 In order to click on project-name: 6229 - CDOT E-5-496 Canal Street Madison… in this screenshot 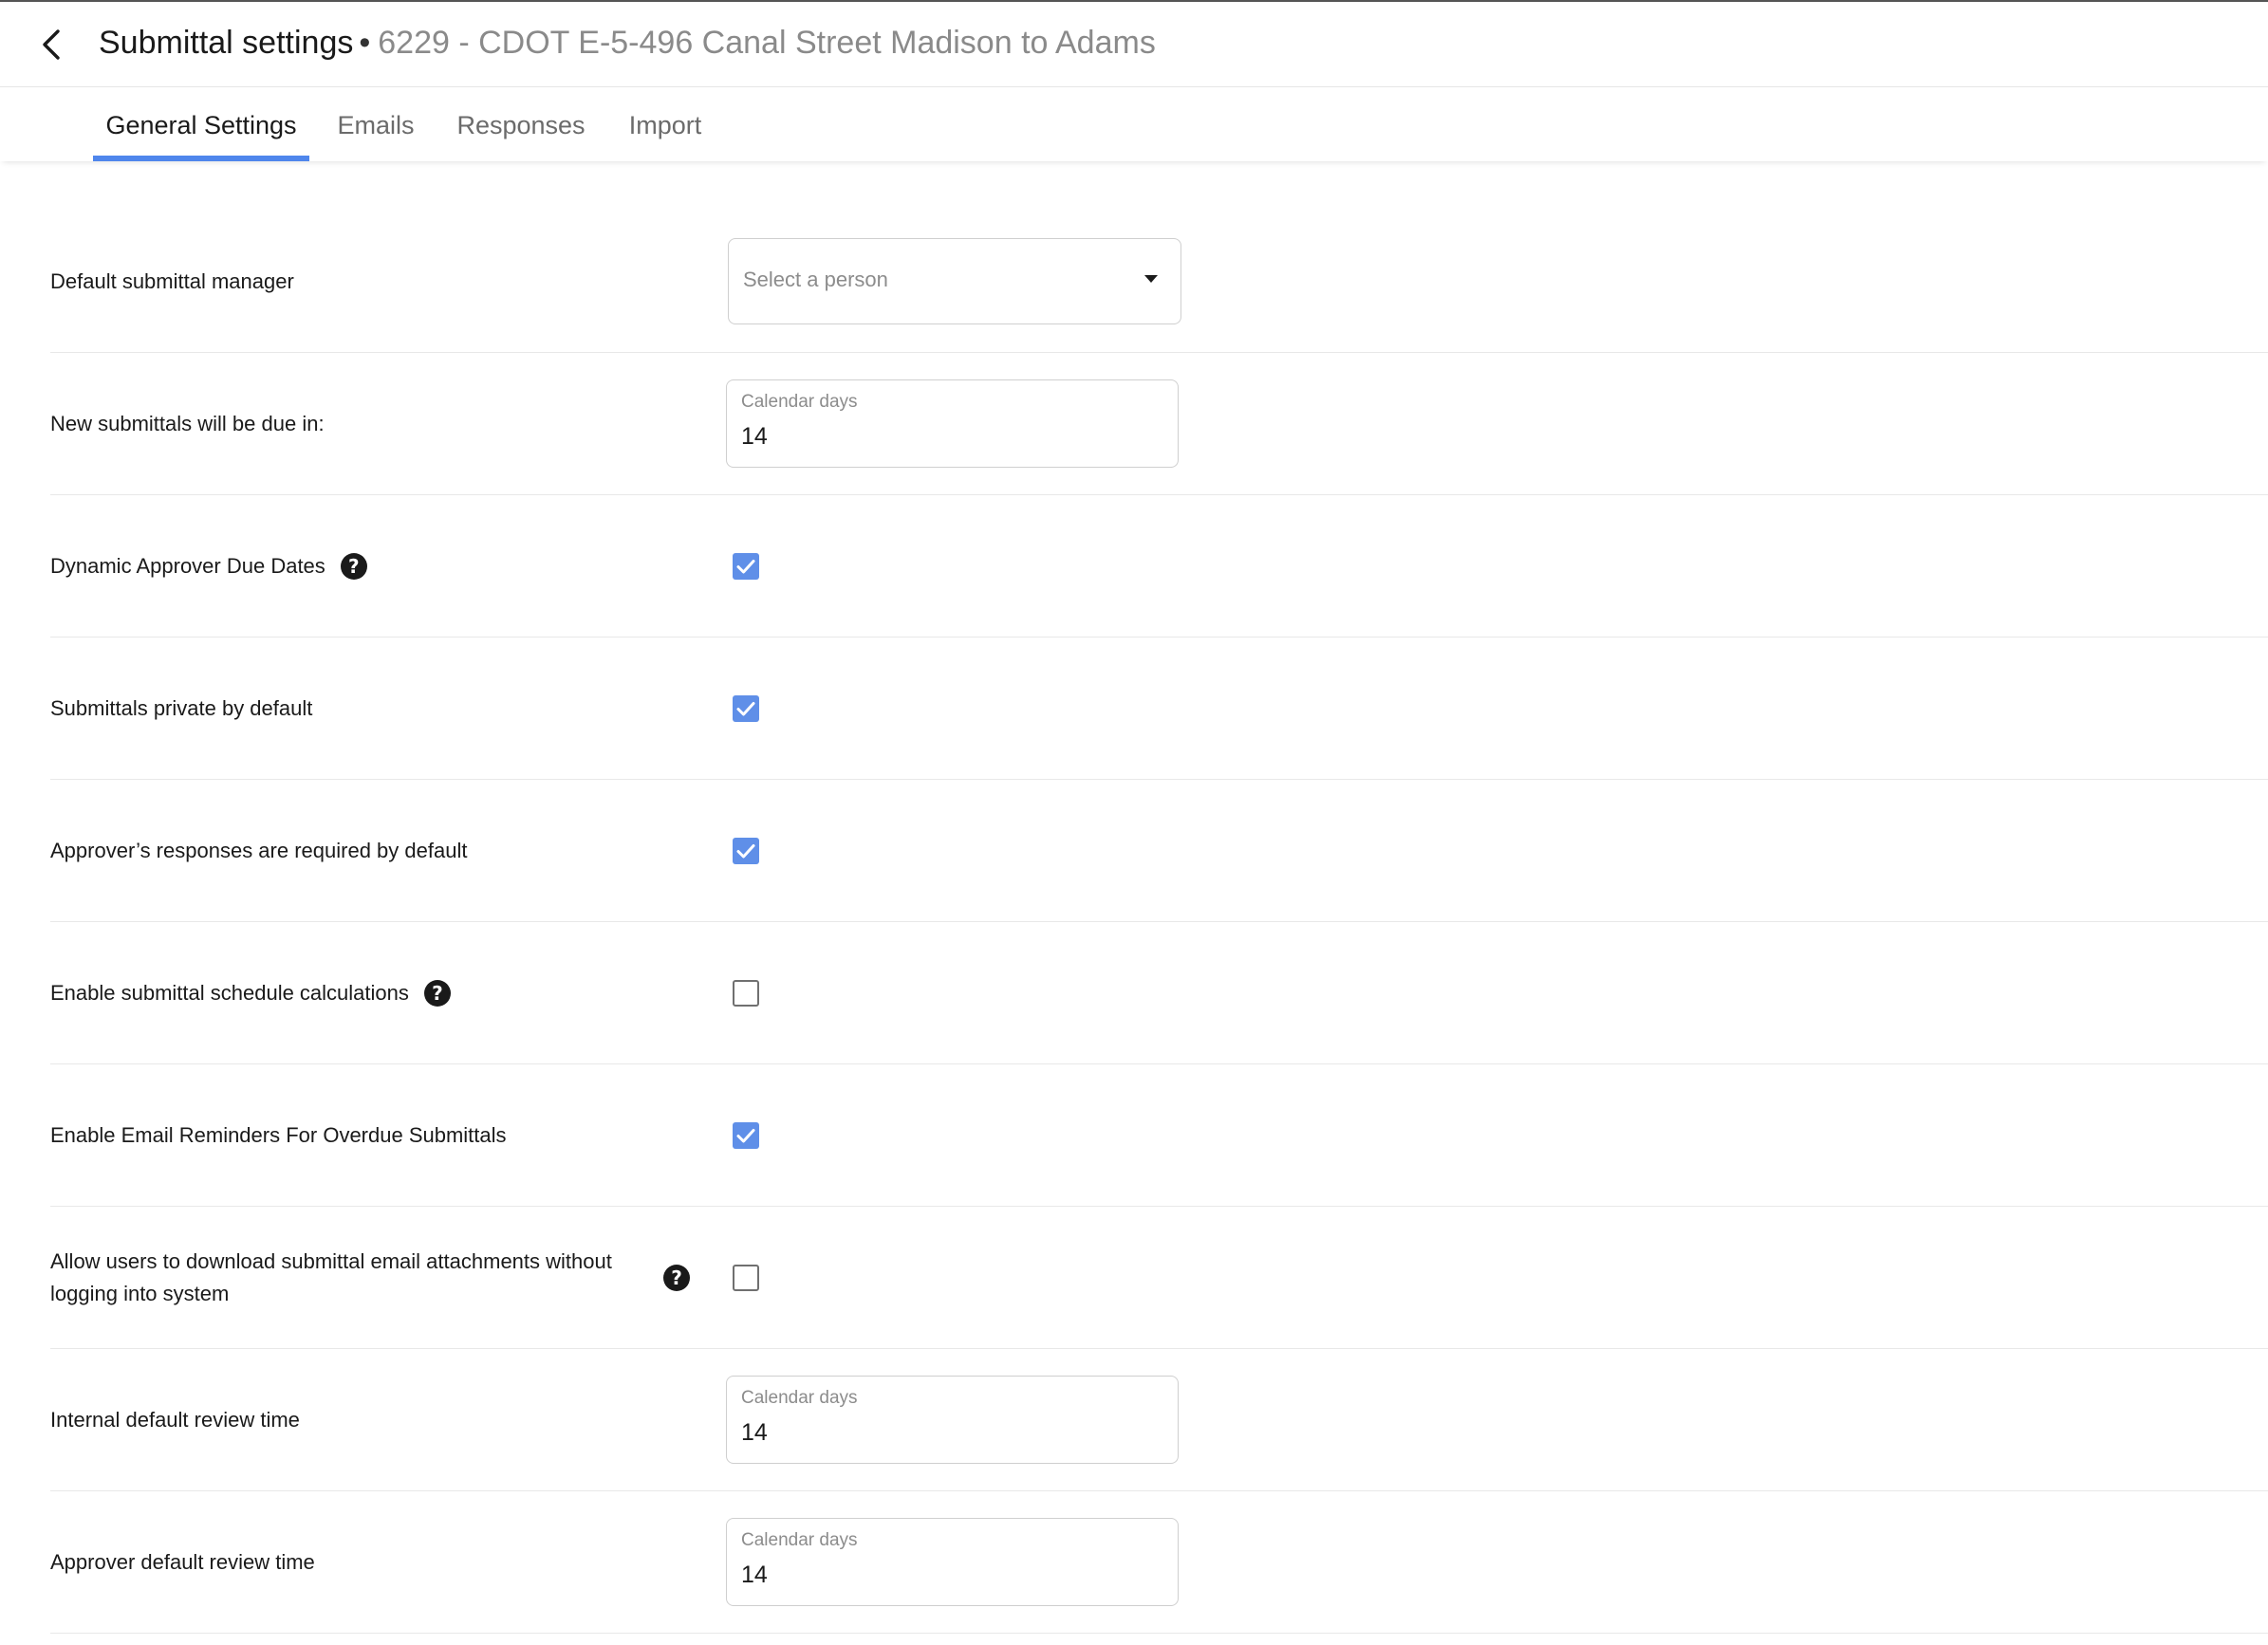, I will do `click(767, 43)`.